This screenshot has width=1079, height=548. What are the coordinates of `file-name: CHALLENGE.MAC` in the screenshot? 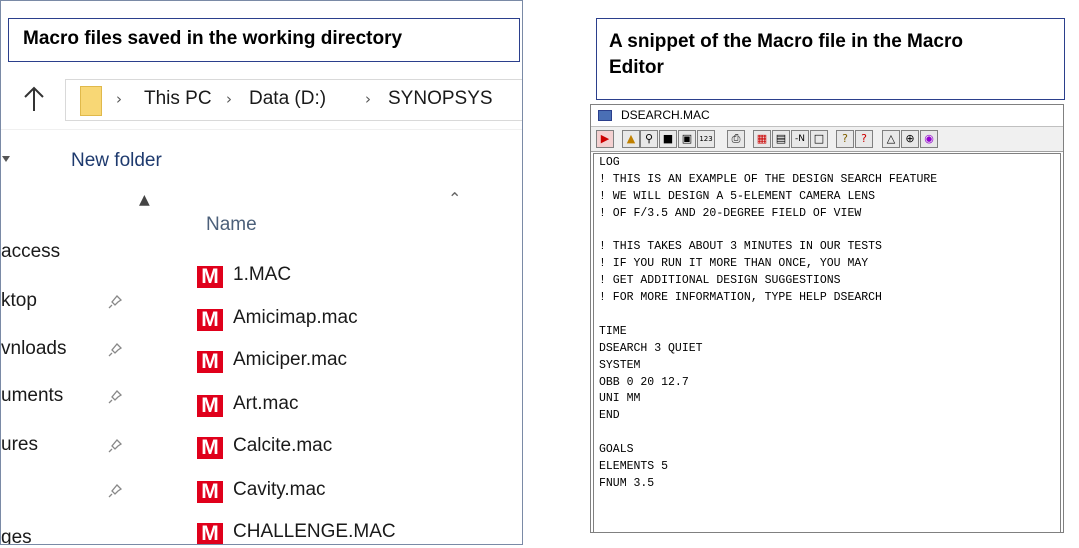 It's located at (314, 531).